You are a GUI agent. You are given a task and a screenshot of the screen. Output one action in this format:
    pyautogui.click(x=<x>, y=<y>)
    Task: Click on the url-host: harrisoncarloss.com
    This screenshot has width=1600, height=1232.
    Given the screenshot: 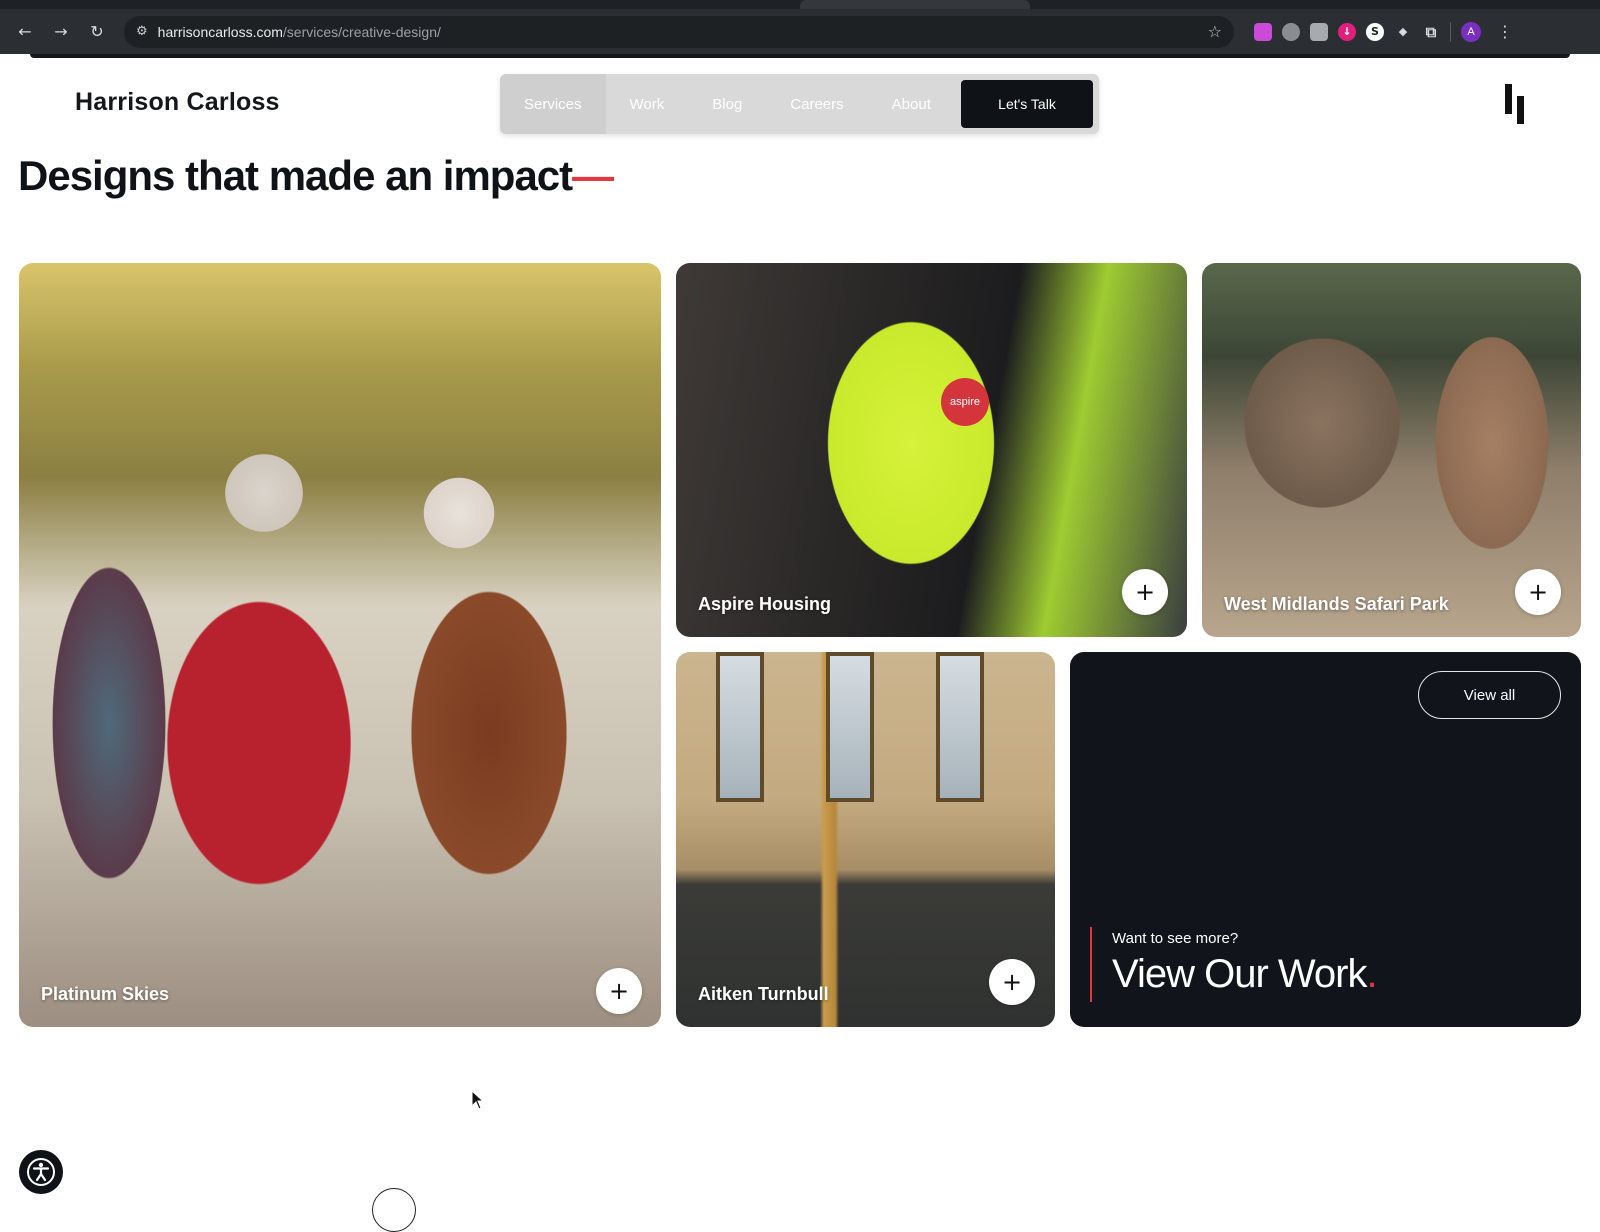 What is the action you would take?
    pyautogui.click(x=220, y=31)
    